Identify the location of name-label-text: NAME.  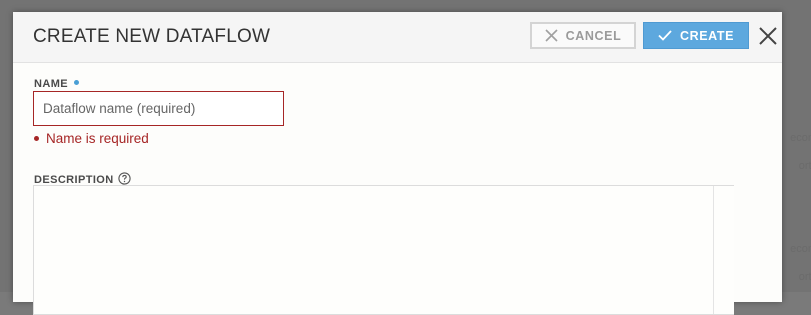
(51, 84).